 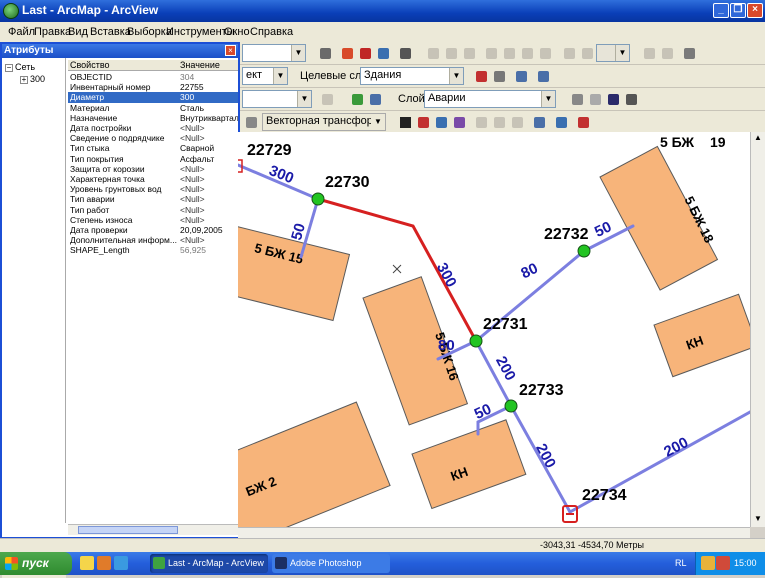 What do you see at coordinates (209, 563) in the screenshot?
I see `task-arcmap: Last - ArcMap - ArcView` at bounding box center [209, 563].